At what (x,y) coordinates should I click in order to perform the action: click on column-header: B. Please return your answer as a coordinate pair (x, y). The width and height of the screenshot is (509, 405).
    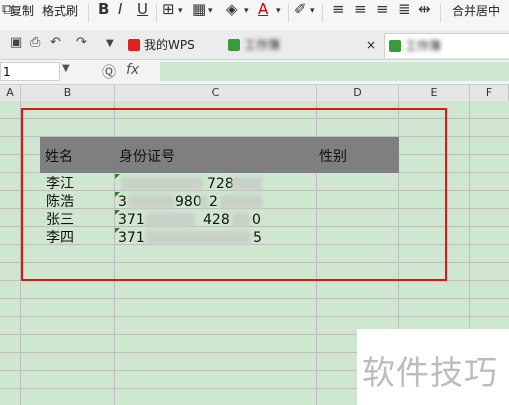
    Looking at the image, I should click on (68, 93).